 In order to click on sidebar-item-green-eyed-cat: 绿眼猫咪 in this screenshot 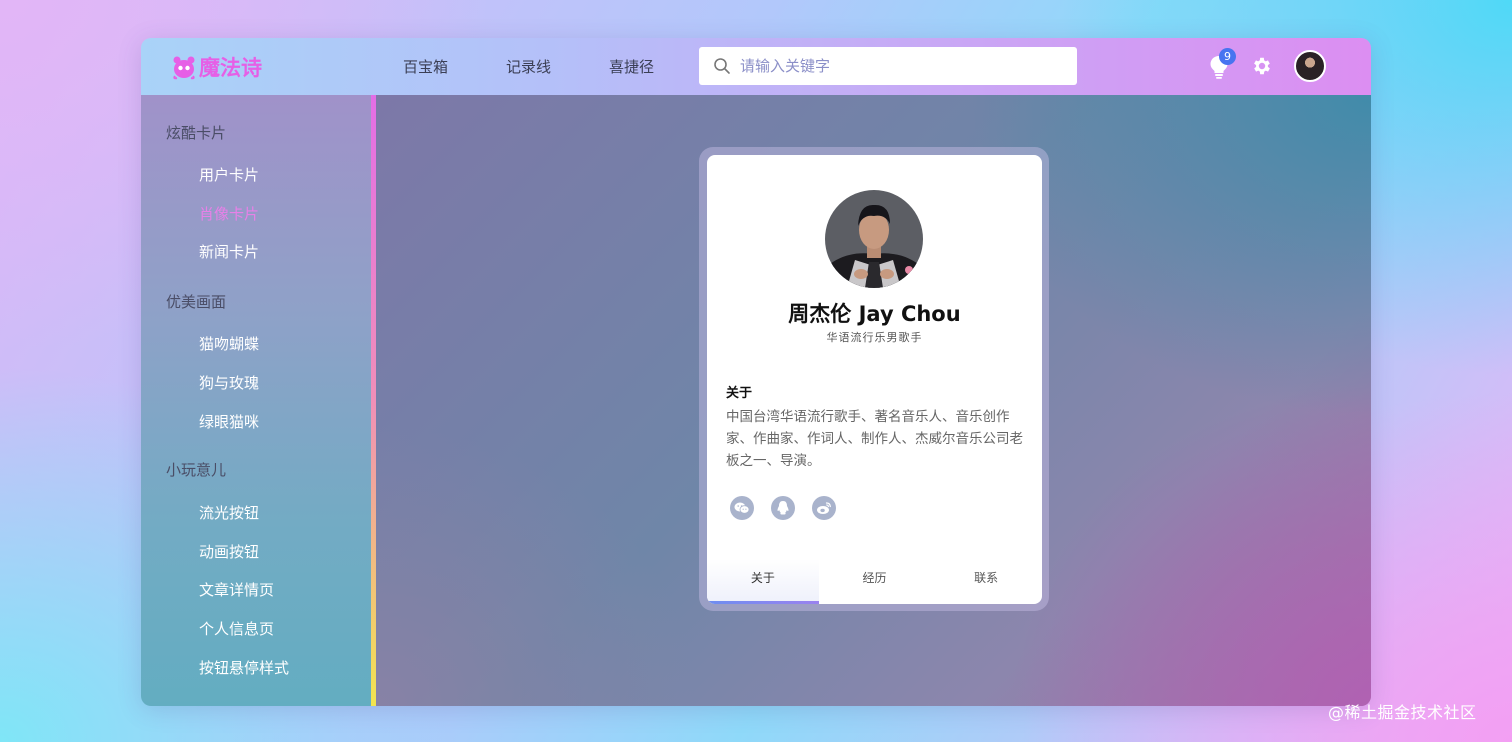, I will do `click(229, 421)`.